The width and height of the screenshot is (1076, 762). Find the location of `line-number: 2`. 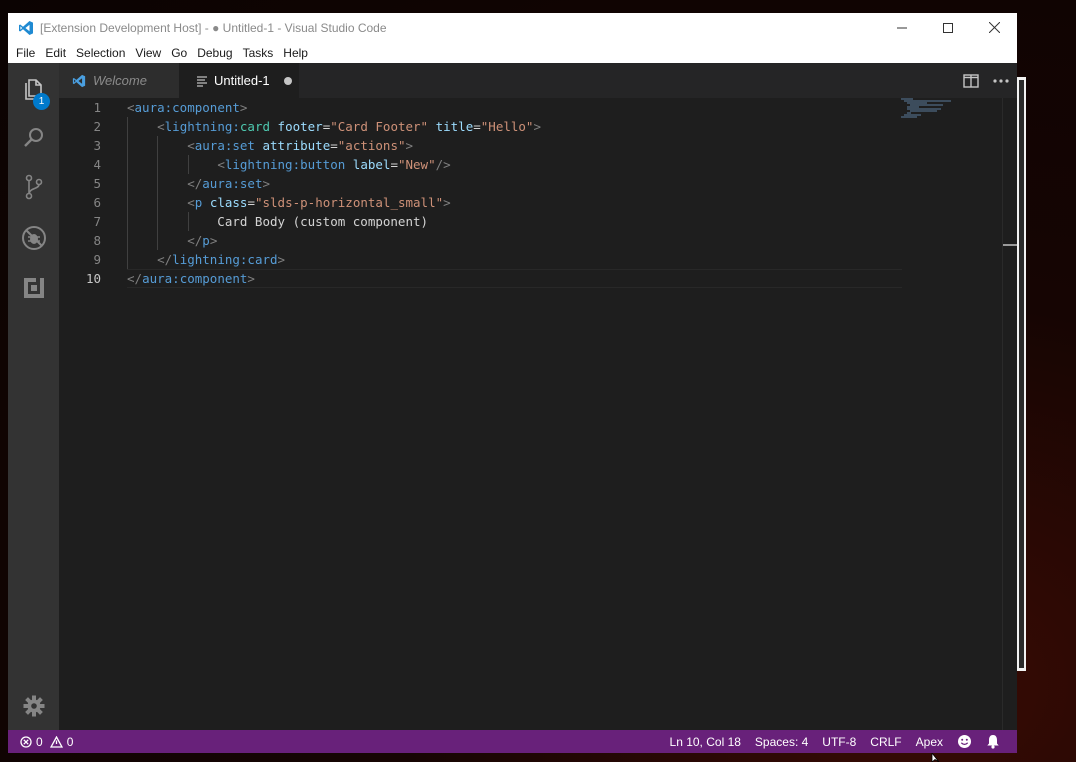

line-number: 2 is located at coordinates (97, 126).